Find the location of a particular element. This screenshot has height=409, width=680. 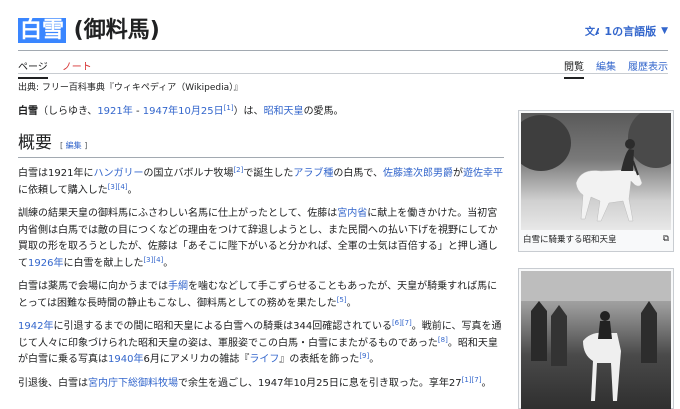

tab-history: 履歴表示 is located at coordinates (648, 68).